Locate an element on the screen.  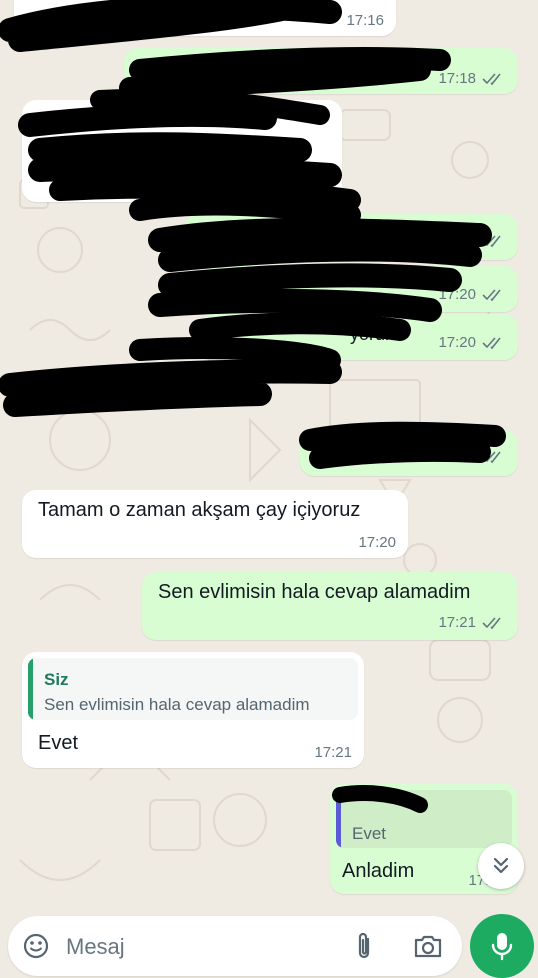
microphone-icon is located at coordinates (502, 947).